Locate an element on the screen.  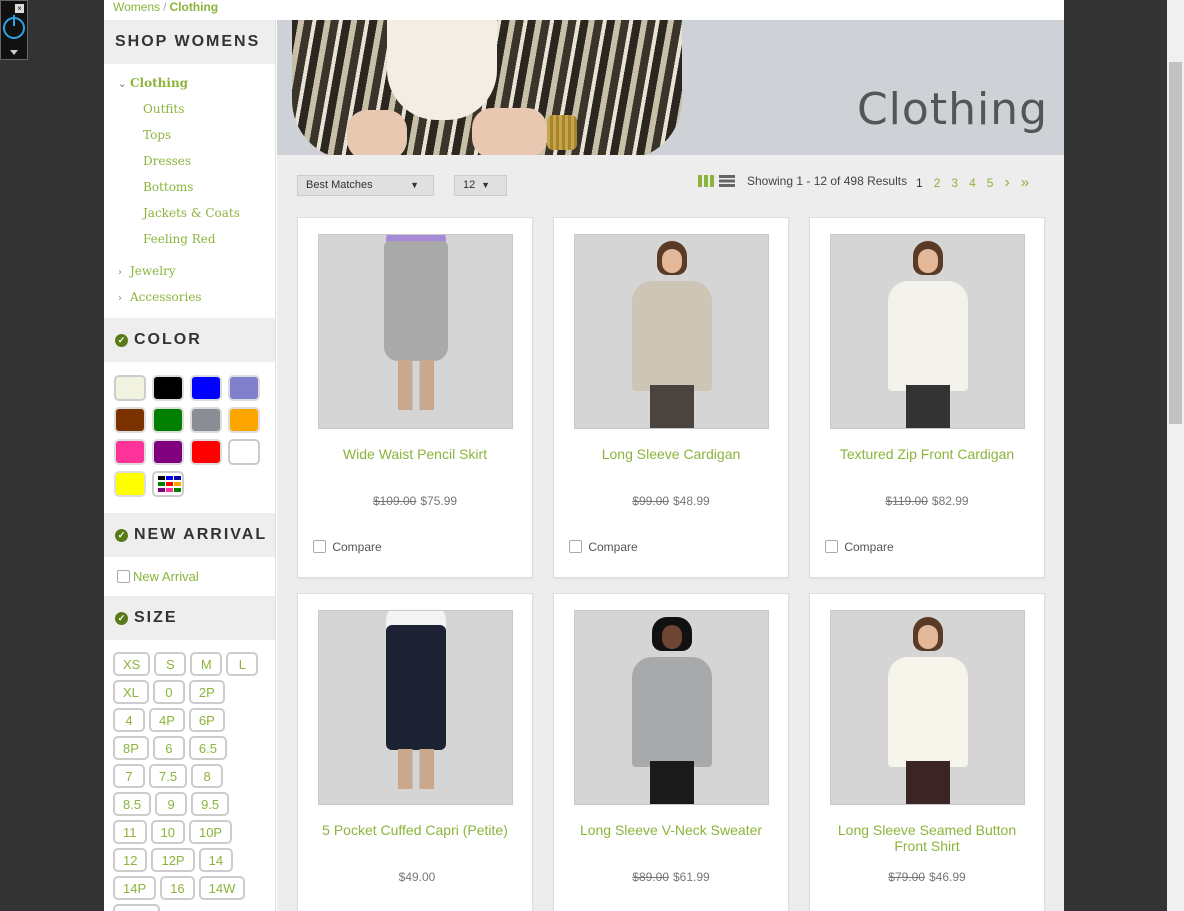
size-option: 14P is located at coordinates (135, 888).